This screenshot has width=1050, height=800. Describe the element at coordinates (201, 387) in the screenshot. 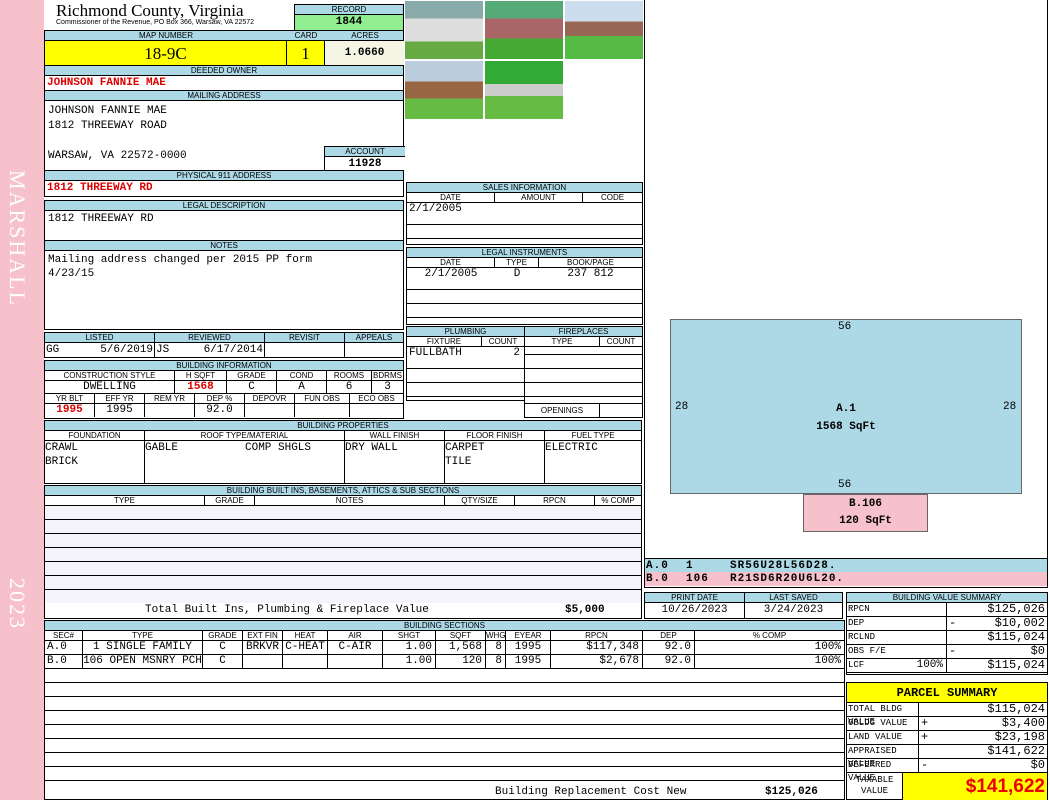

I see `heated-sqft: 1568` at that location.